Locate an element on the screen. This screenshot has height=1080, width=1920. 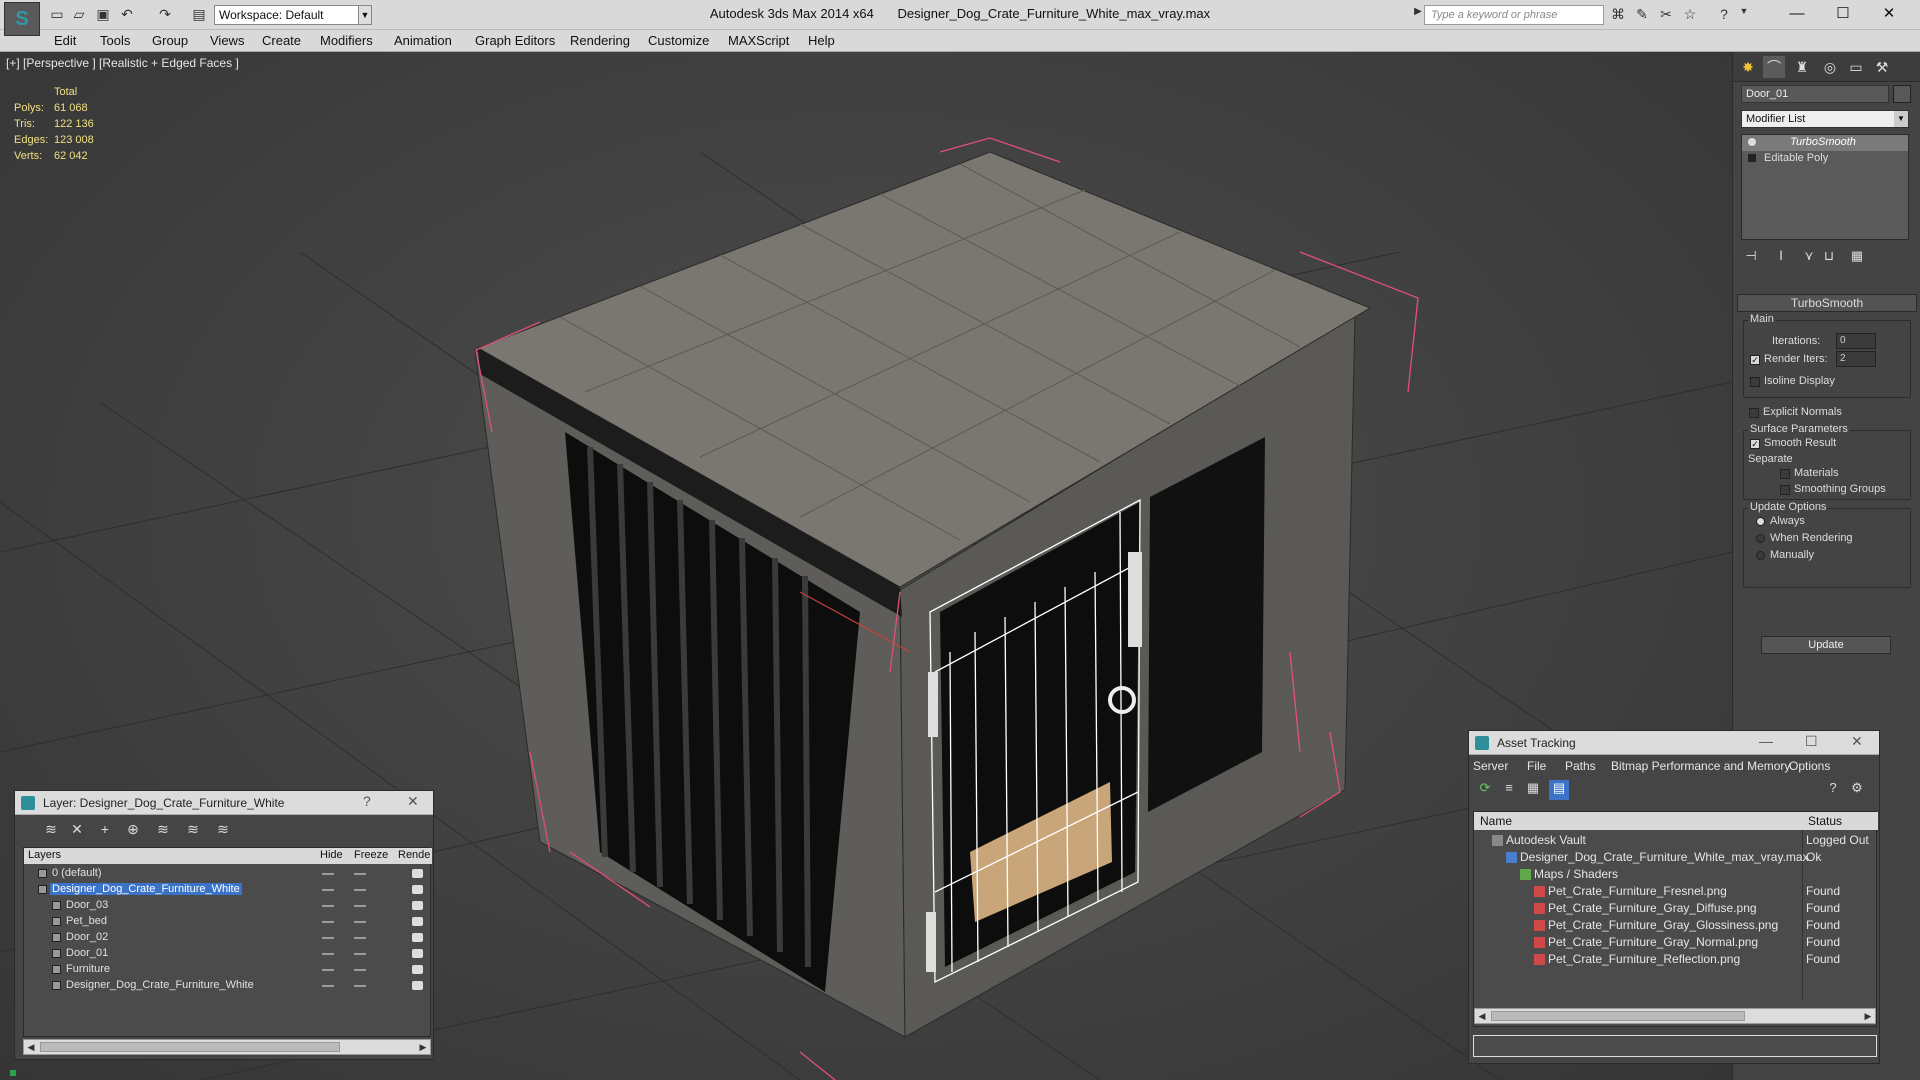
when-rendering-radio is located at coordinates (1760, 538).